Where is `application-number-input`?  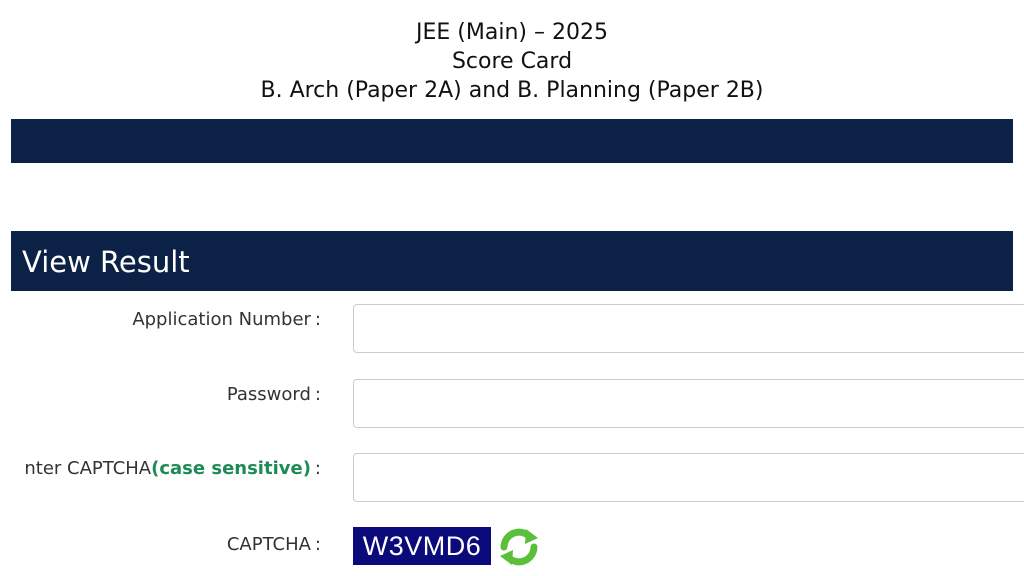
application-number-input is located at coordinates (688, 328).